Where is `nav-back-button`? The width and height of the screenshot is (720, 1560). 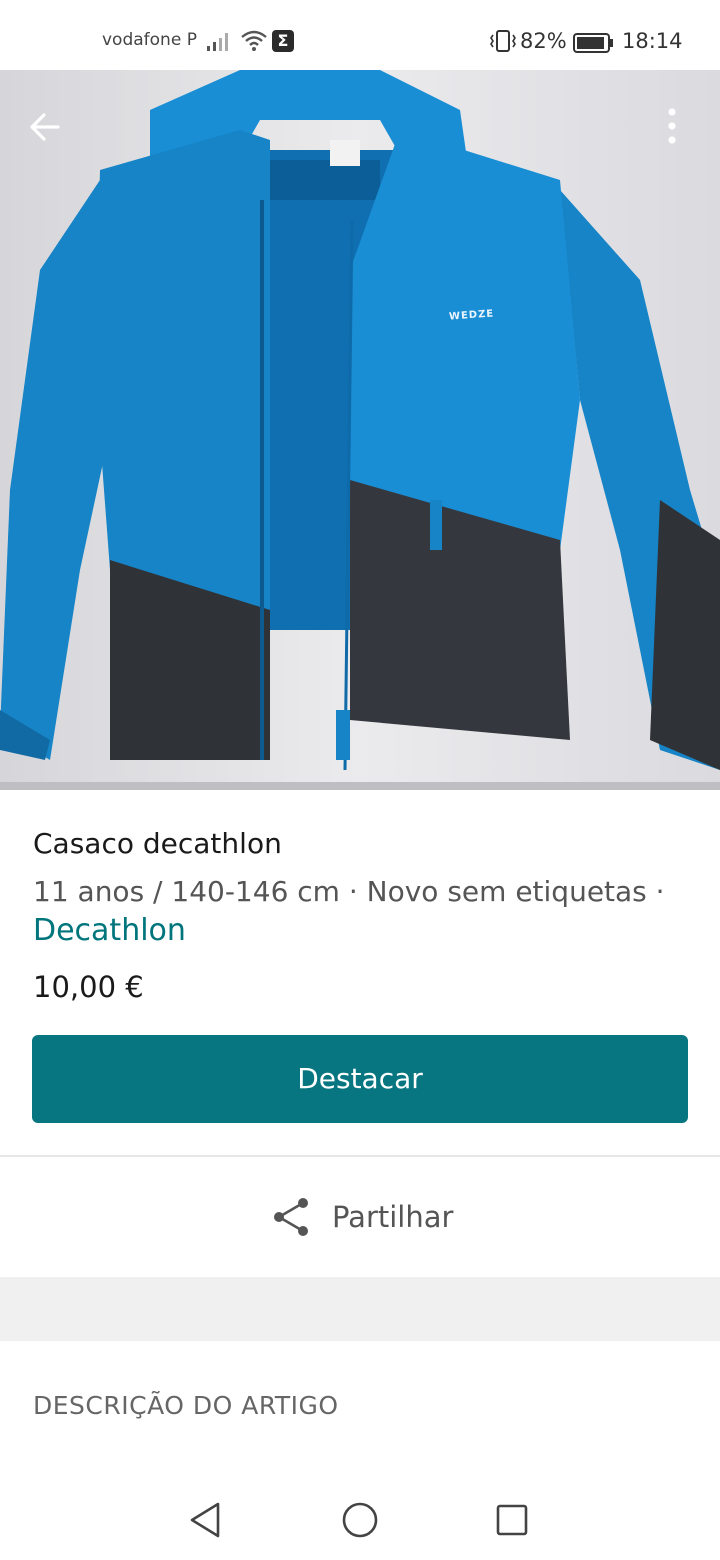 nav-back-button is located at coordinates (206, 1522).